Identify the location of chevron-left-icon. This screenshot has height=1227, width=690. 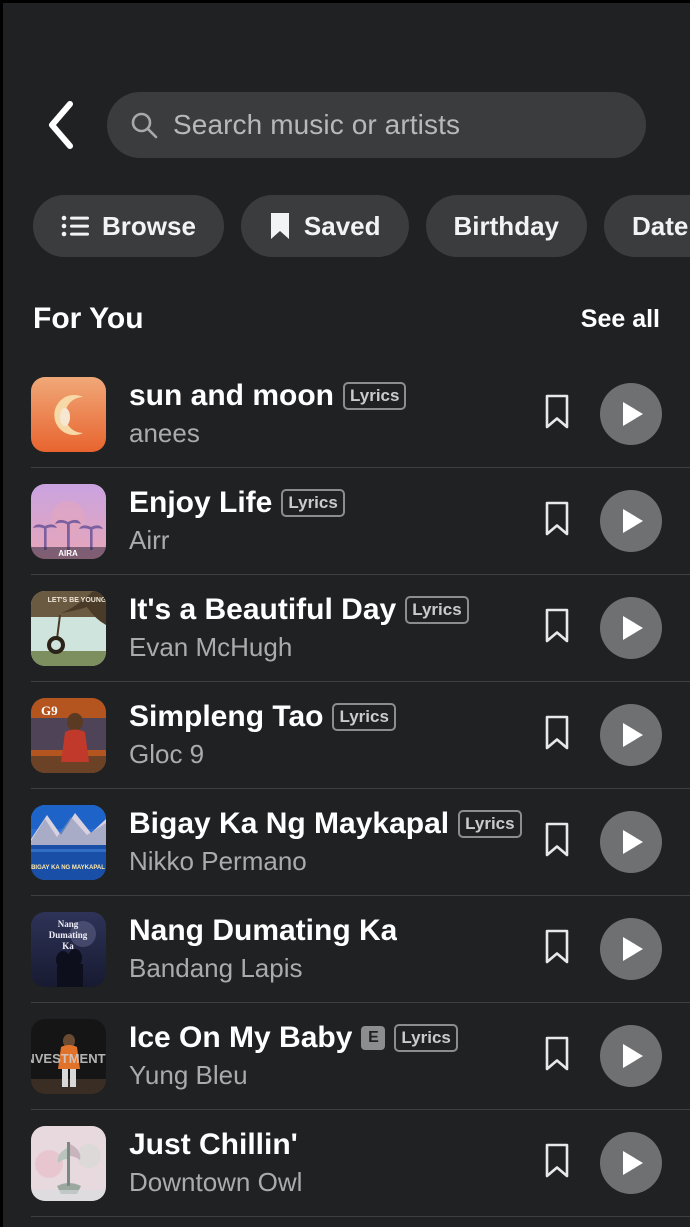
(61, 125).